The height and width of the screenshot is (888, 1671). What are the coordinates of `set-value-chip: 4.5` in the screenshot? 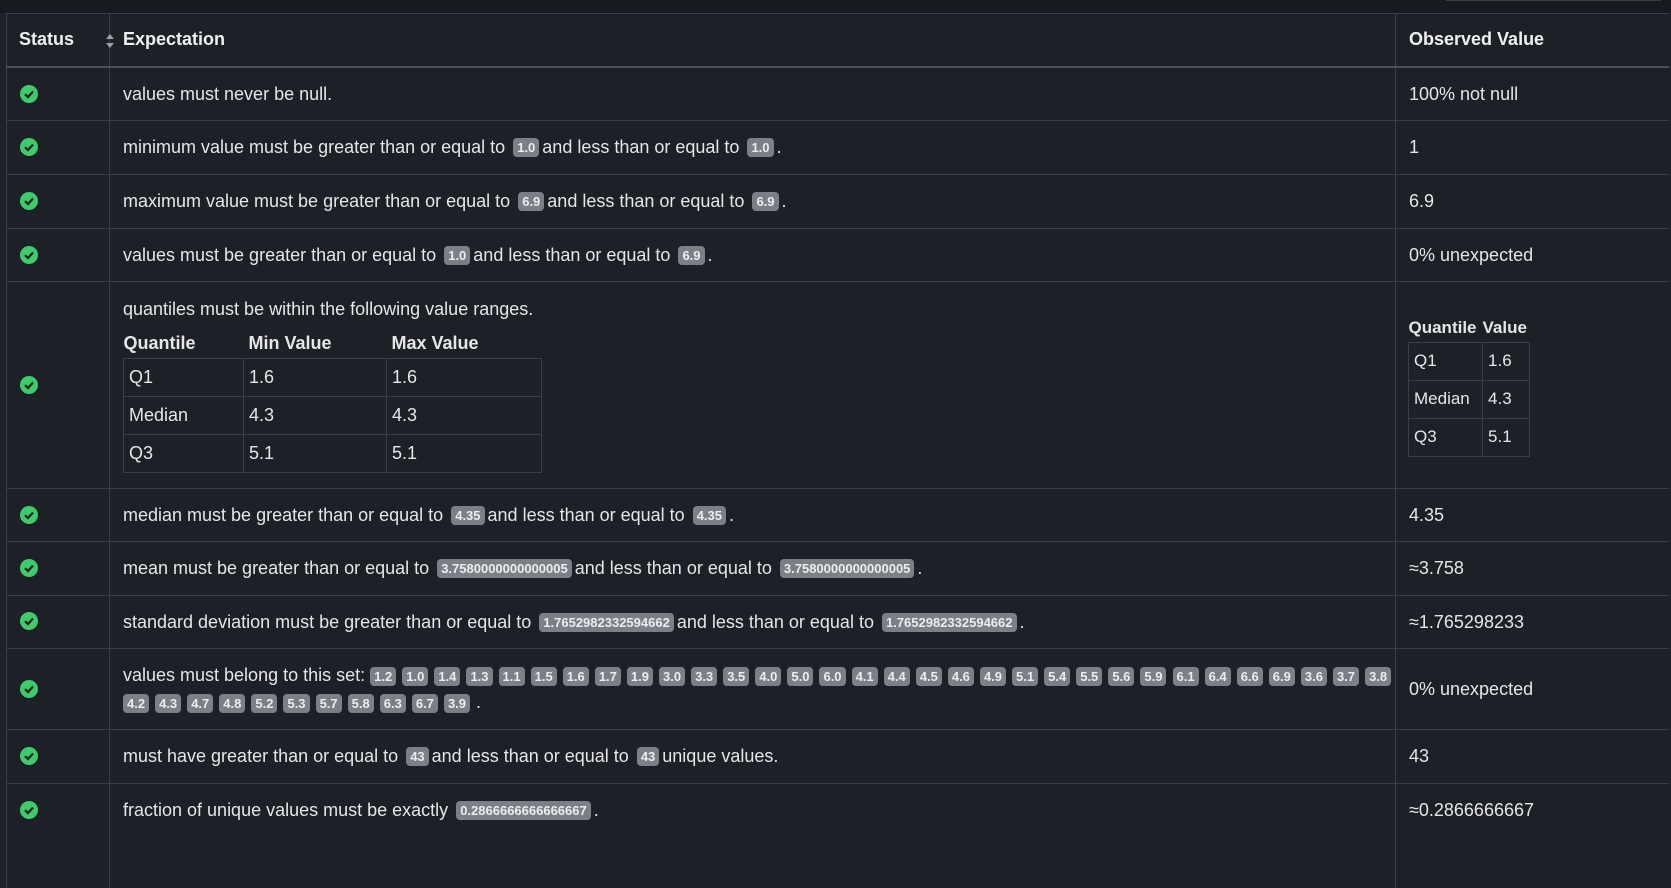 It's located at (928, 676).